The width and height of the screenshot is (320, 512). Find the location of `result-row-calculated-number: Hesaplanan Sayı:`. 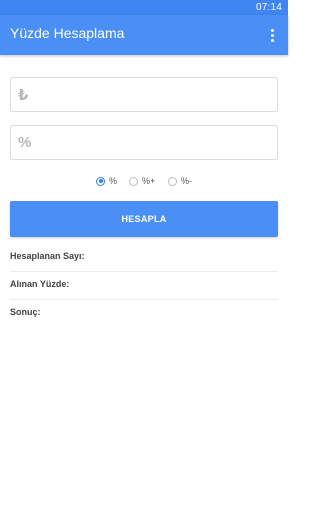

result-row-calculated-number: Hesaplanan Sayı: is located at coordinates (144, 257).